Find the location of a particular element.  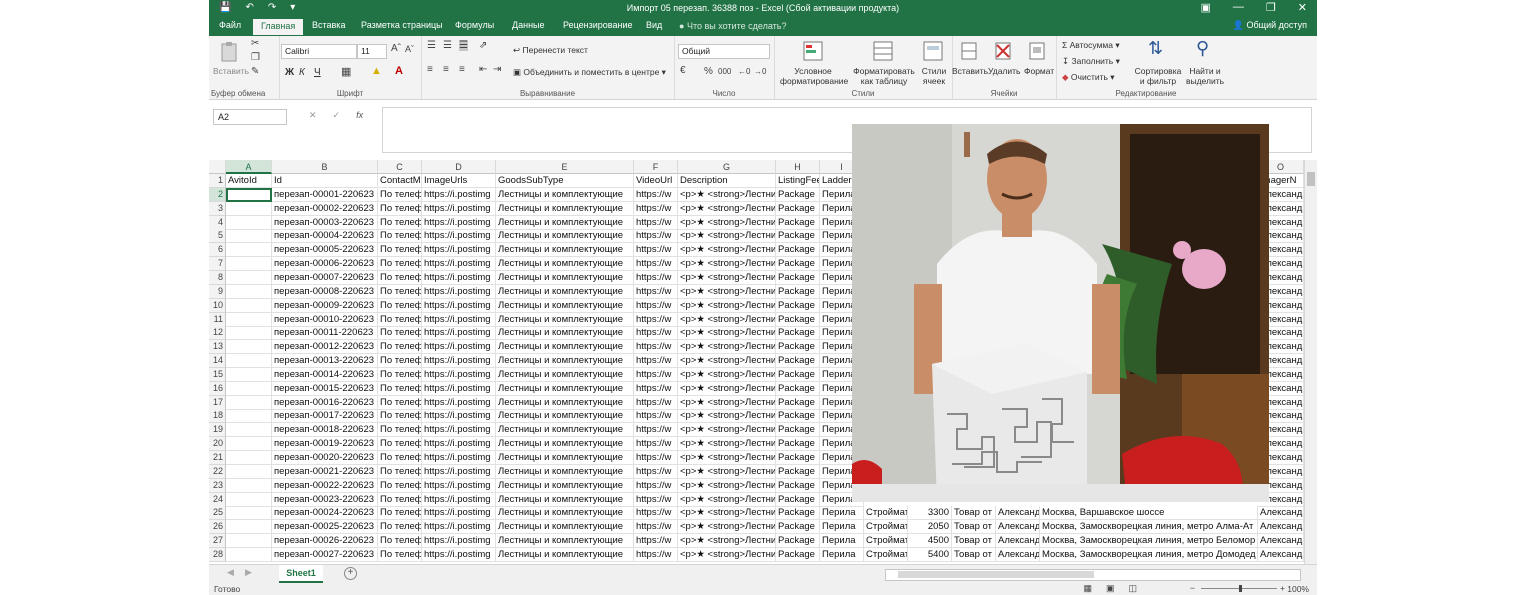

cell-b: перезап-00015-220623 is located at coordinates (325, 388).